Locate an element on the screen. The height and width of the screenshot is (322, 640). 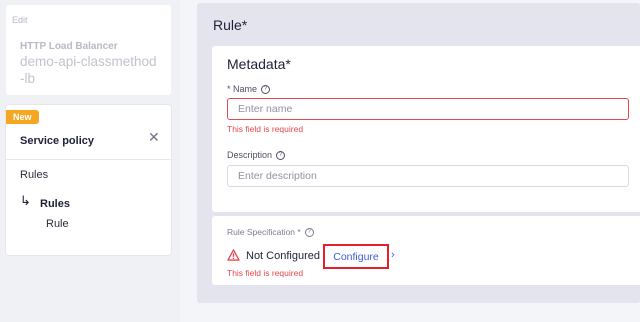
rule-spec-error-text: This field is required is located at coordinates (265, 273).